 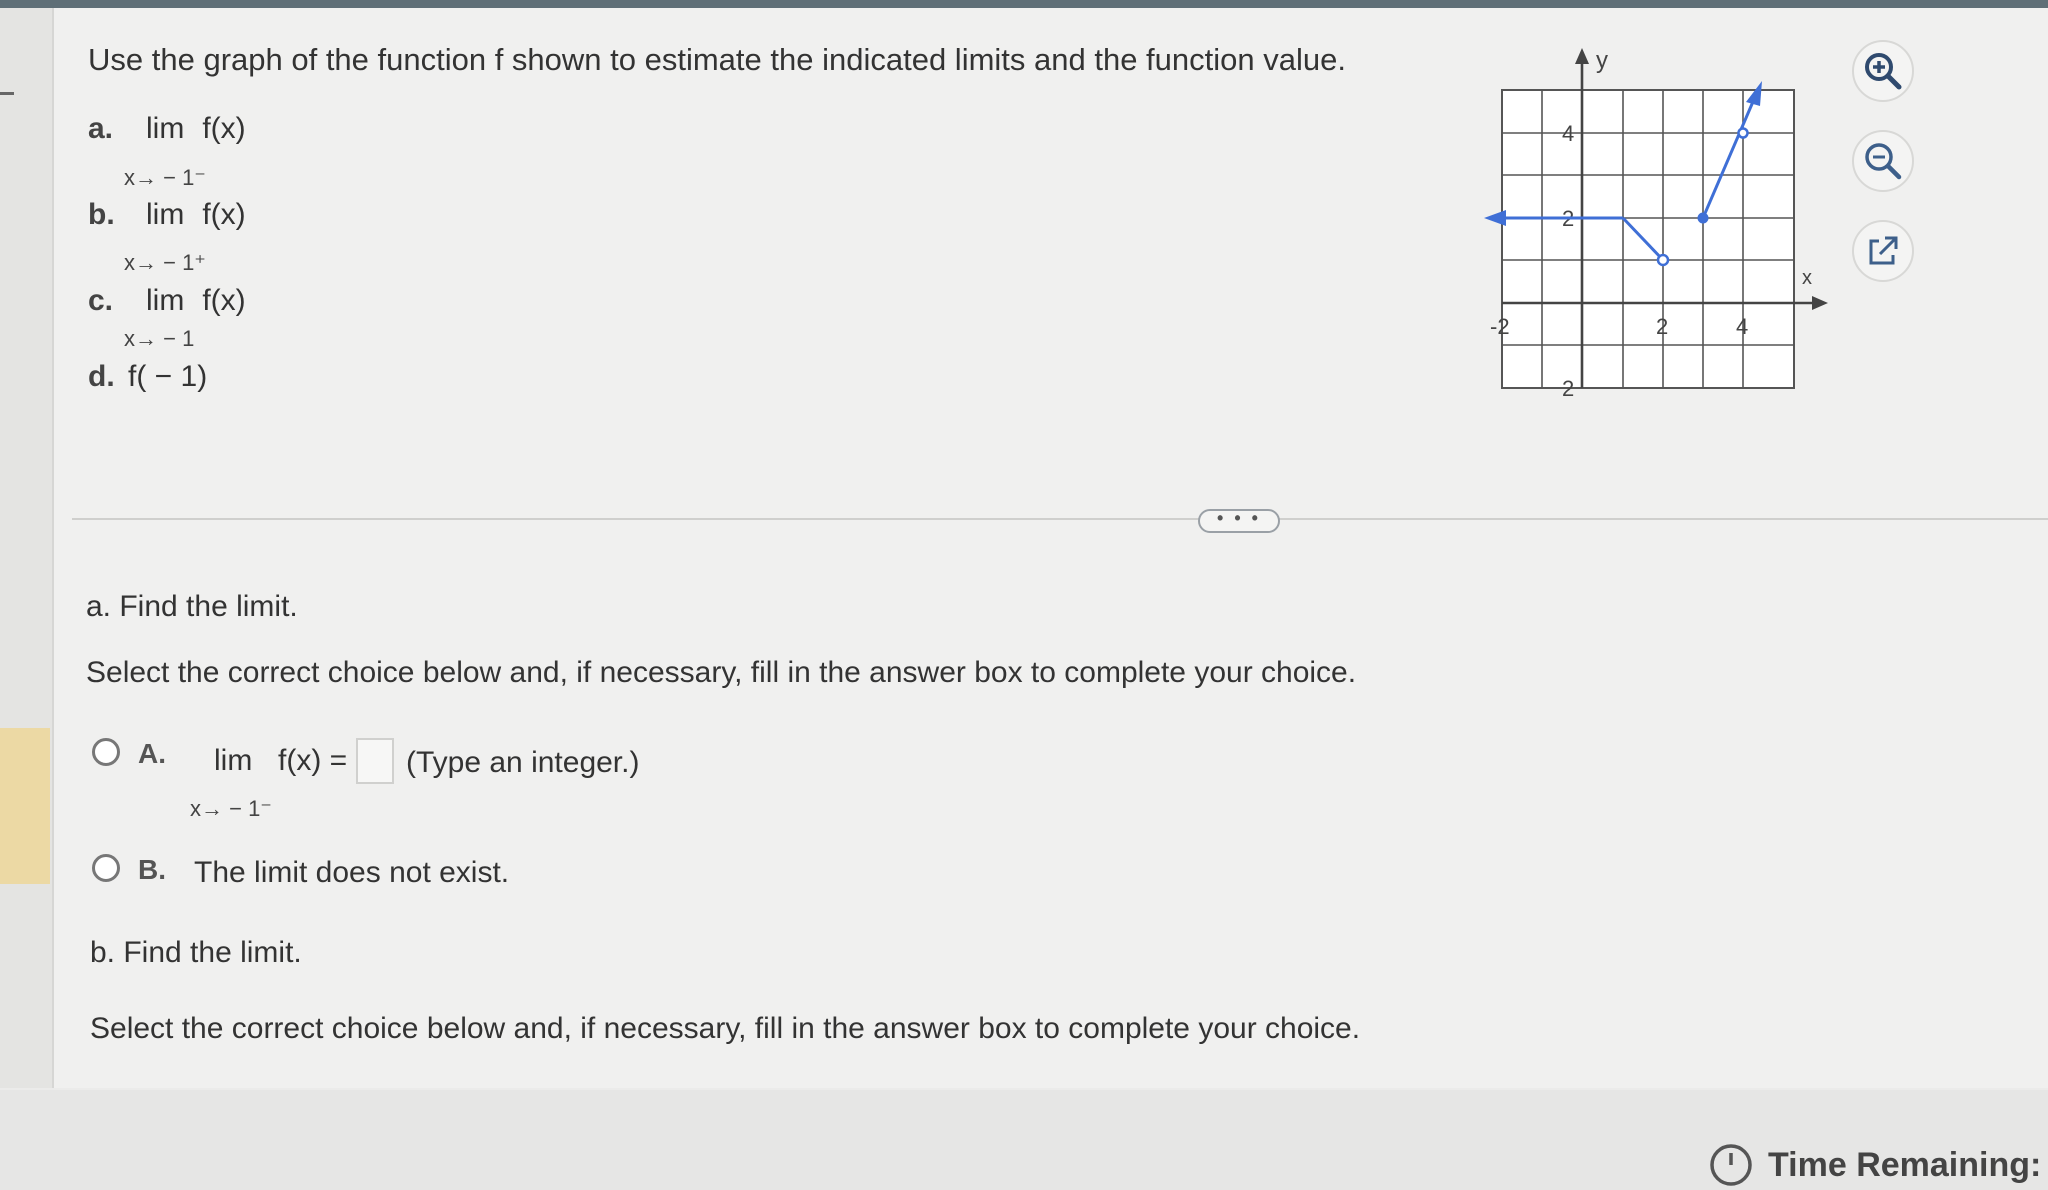 I want to click on zoom-out-button, so click(x=1883, y=161).